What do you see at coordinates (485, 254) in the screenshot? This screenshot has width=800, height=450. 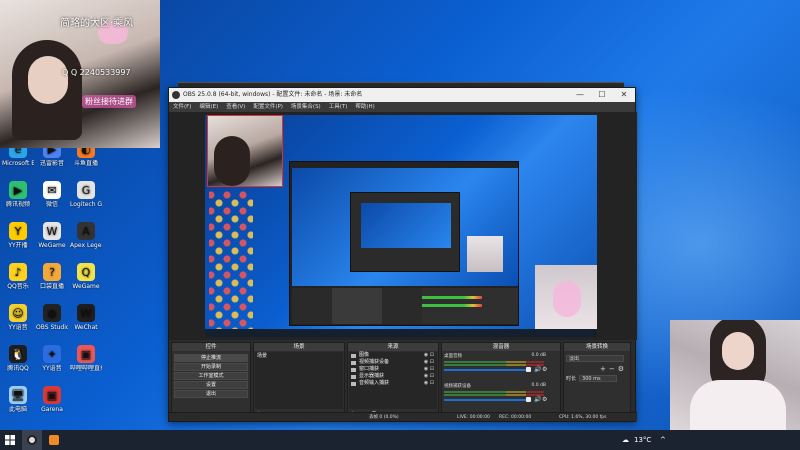 I see `preview-small-cam` at bounding box center [485, 254].